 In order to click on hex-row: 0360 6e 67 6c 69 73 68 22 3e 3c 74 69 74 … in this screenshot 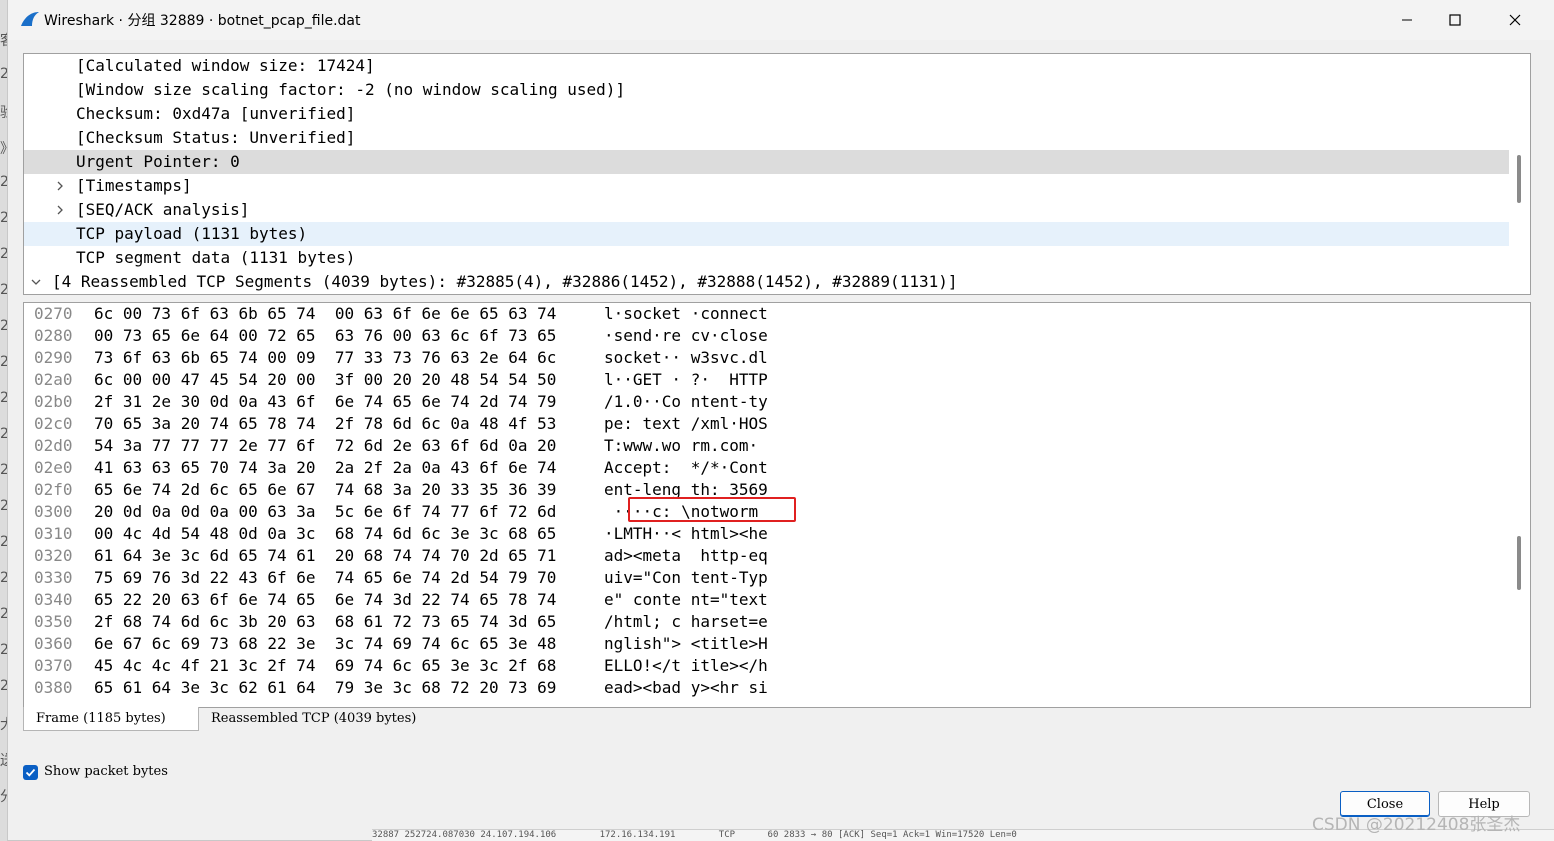, I will do `click(766, 644)`.